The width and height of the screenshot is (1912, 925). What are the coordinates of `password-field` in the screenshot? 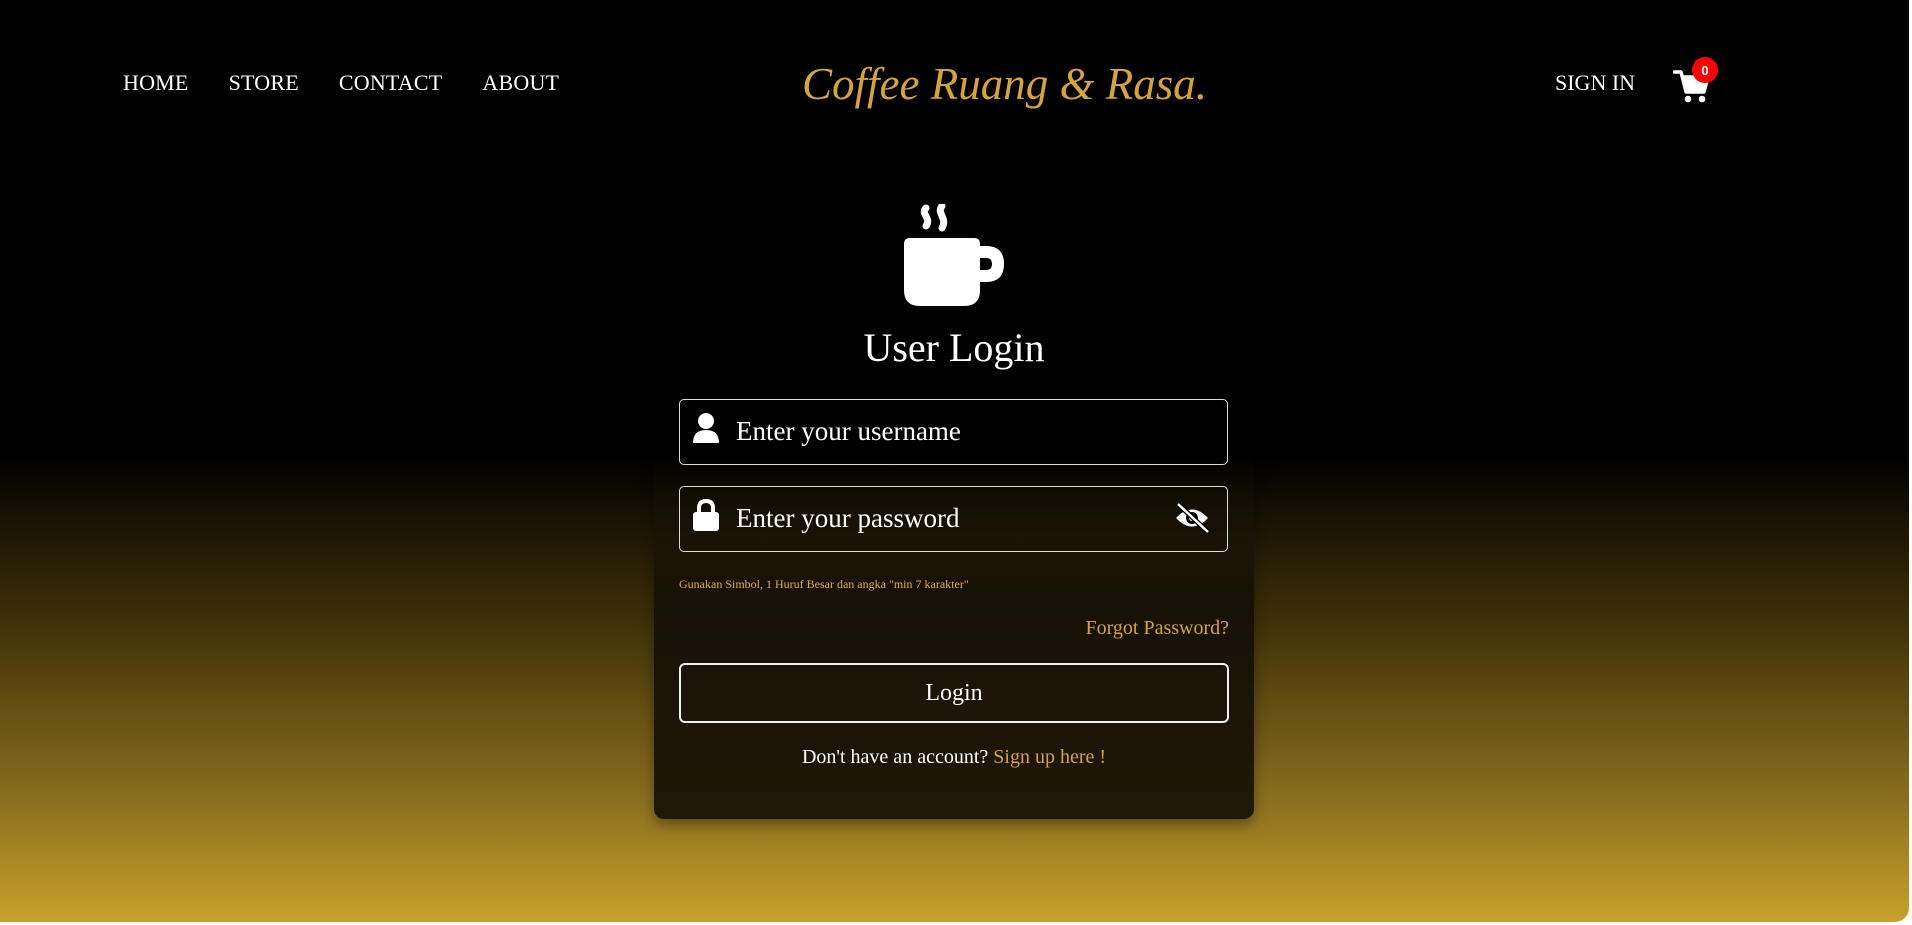 It's located at (953, 519).